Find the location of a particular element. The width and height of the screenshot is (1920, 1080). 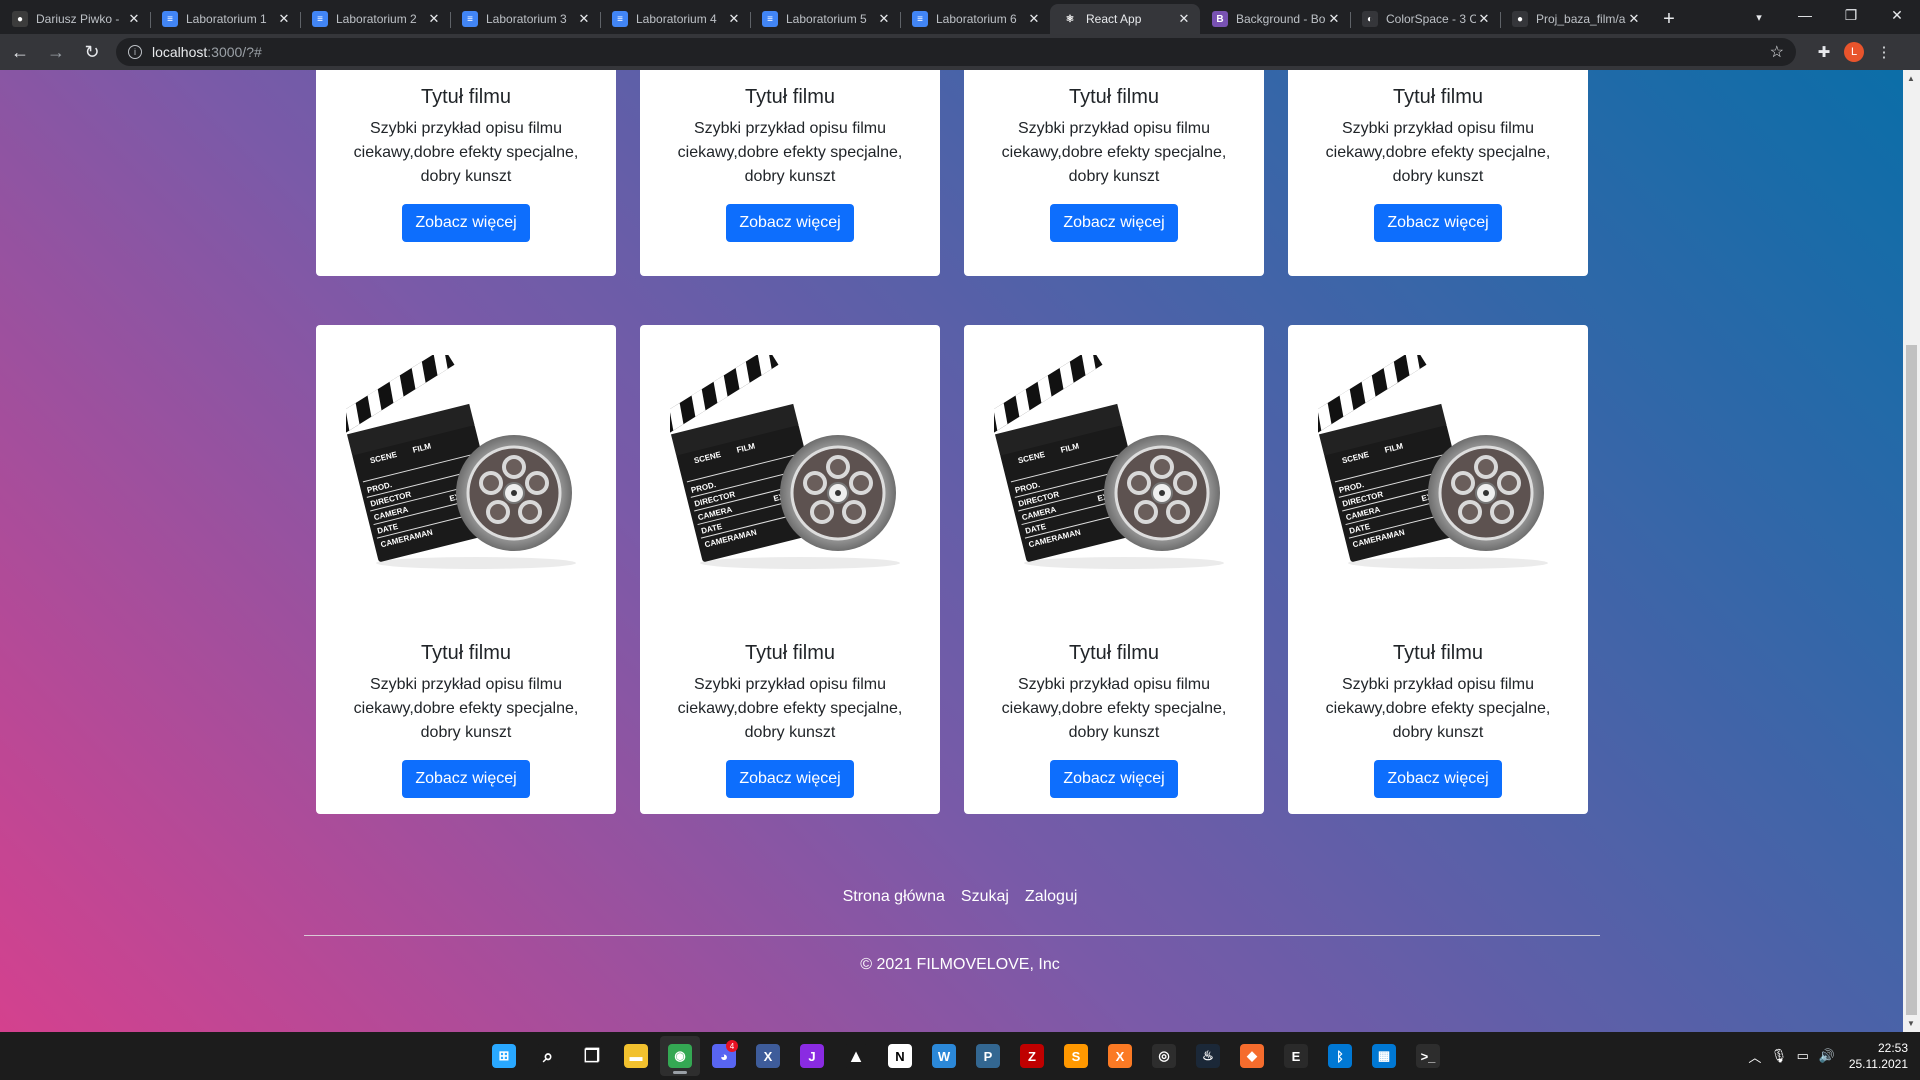

taskbar-app-discord: ◕ 4 is located at coordinates (724, 1056).